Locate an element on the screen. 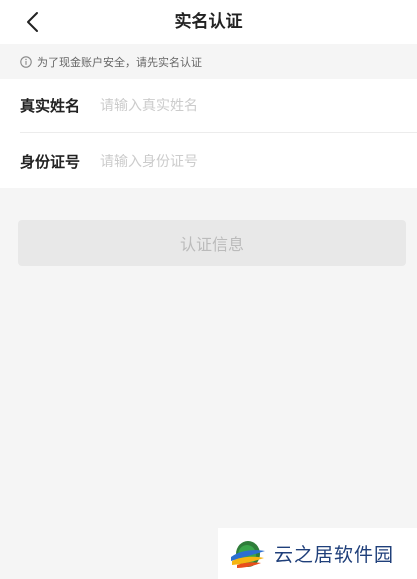 The image size is (417, 579). real-name-label: 真实姓名 is located at coordinates (50, 106).